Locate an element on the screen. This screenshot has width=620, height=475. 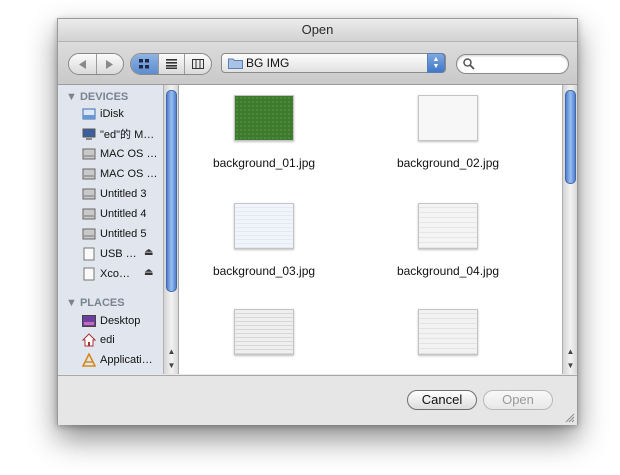
history-nav is located at coordinates (96, 64).